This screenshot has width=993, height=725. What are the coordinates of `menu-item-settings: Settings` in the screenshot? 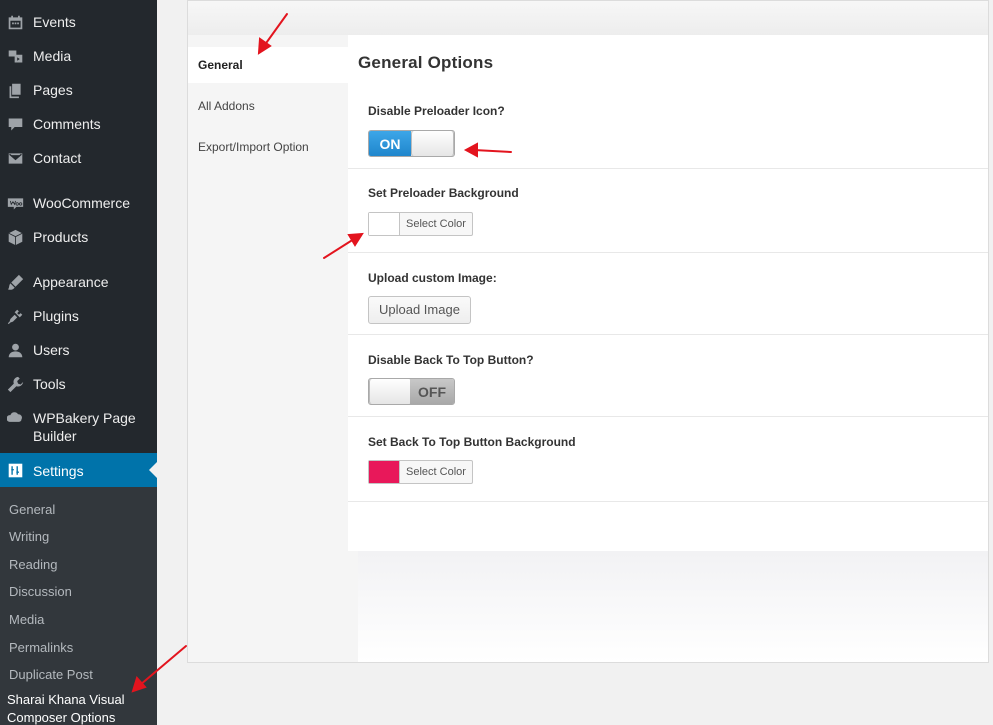 It's located at (78, 470).